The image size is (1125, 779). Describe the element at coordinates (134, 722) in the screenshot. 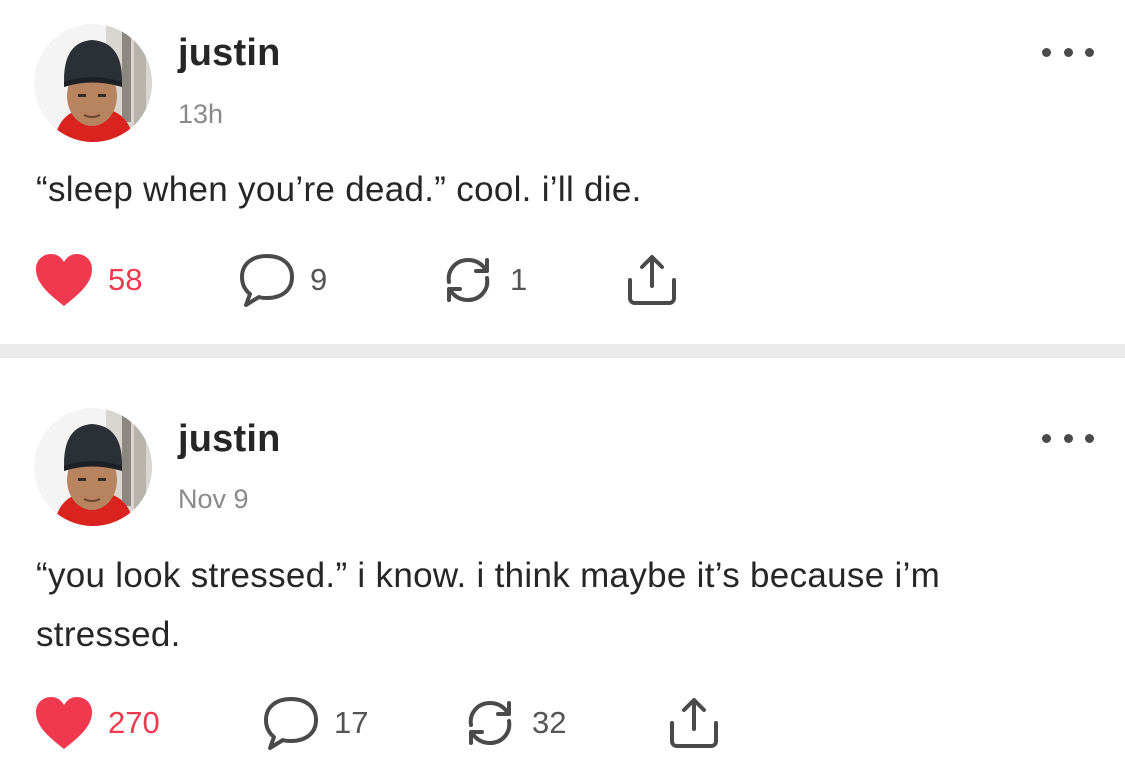

I see `like-count: 270` at that location.